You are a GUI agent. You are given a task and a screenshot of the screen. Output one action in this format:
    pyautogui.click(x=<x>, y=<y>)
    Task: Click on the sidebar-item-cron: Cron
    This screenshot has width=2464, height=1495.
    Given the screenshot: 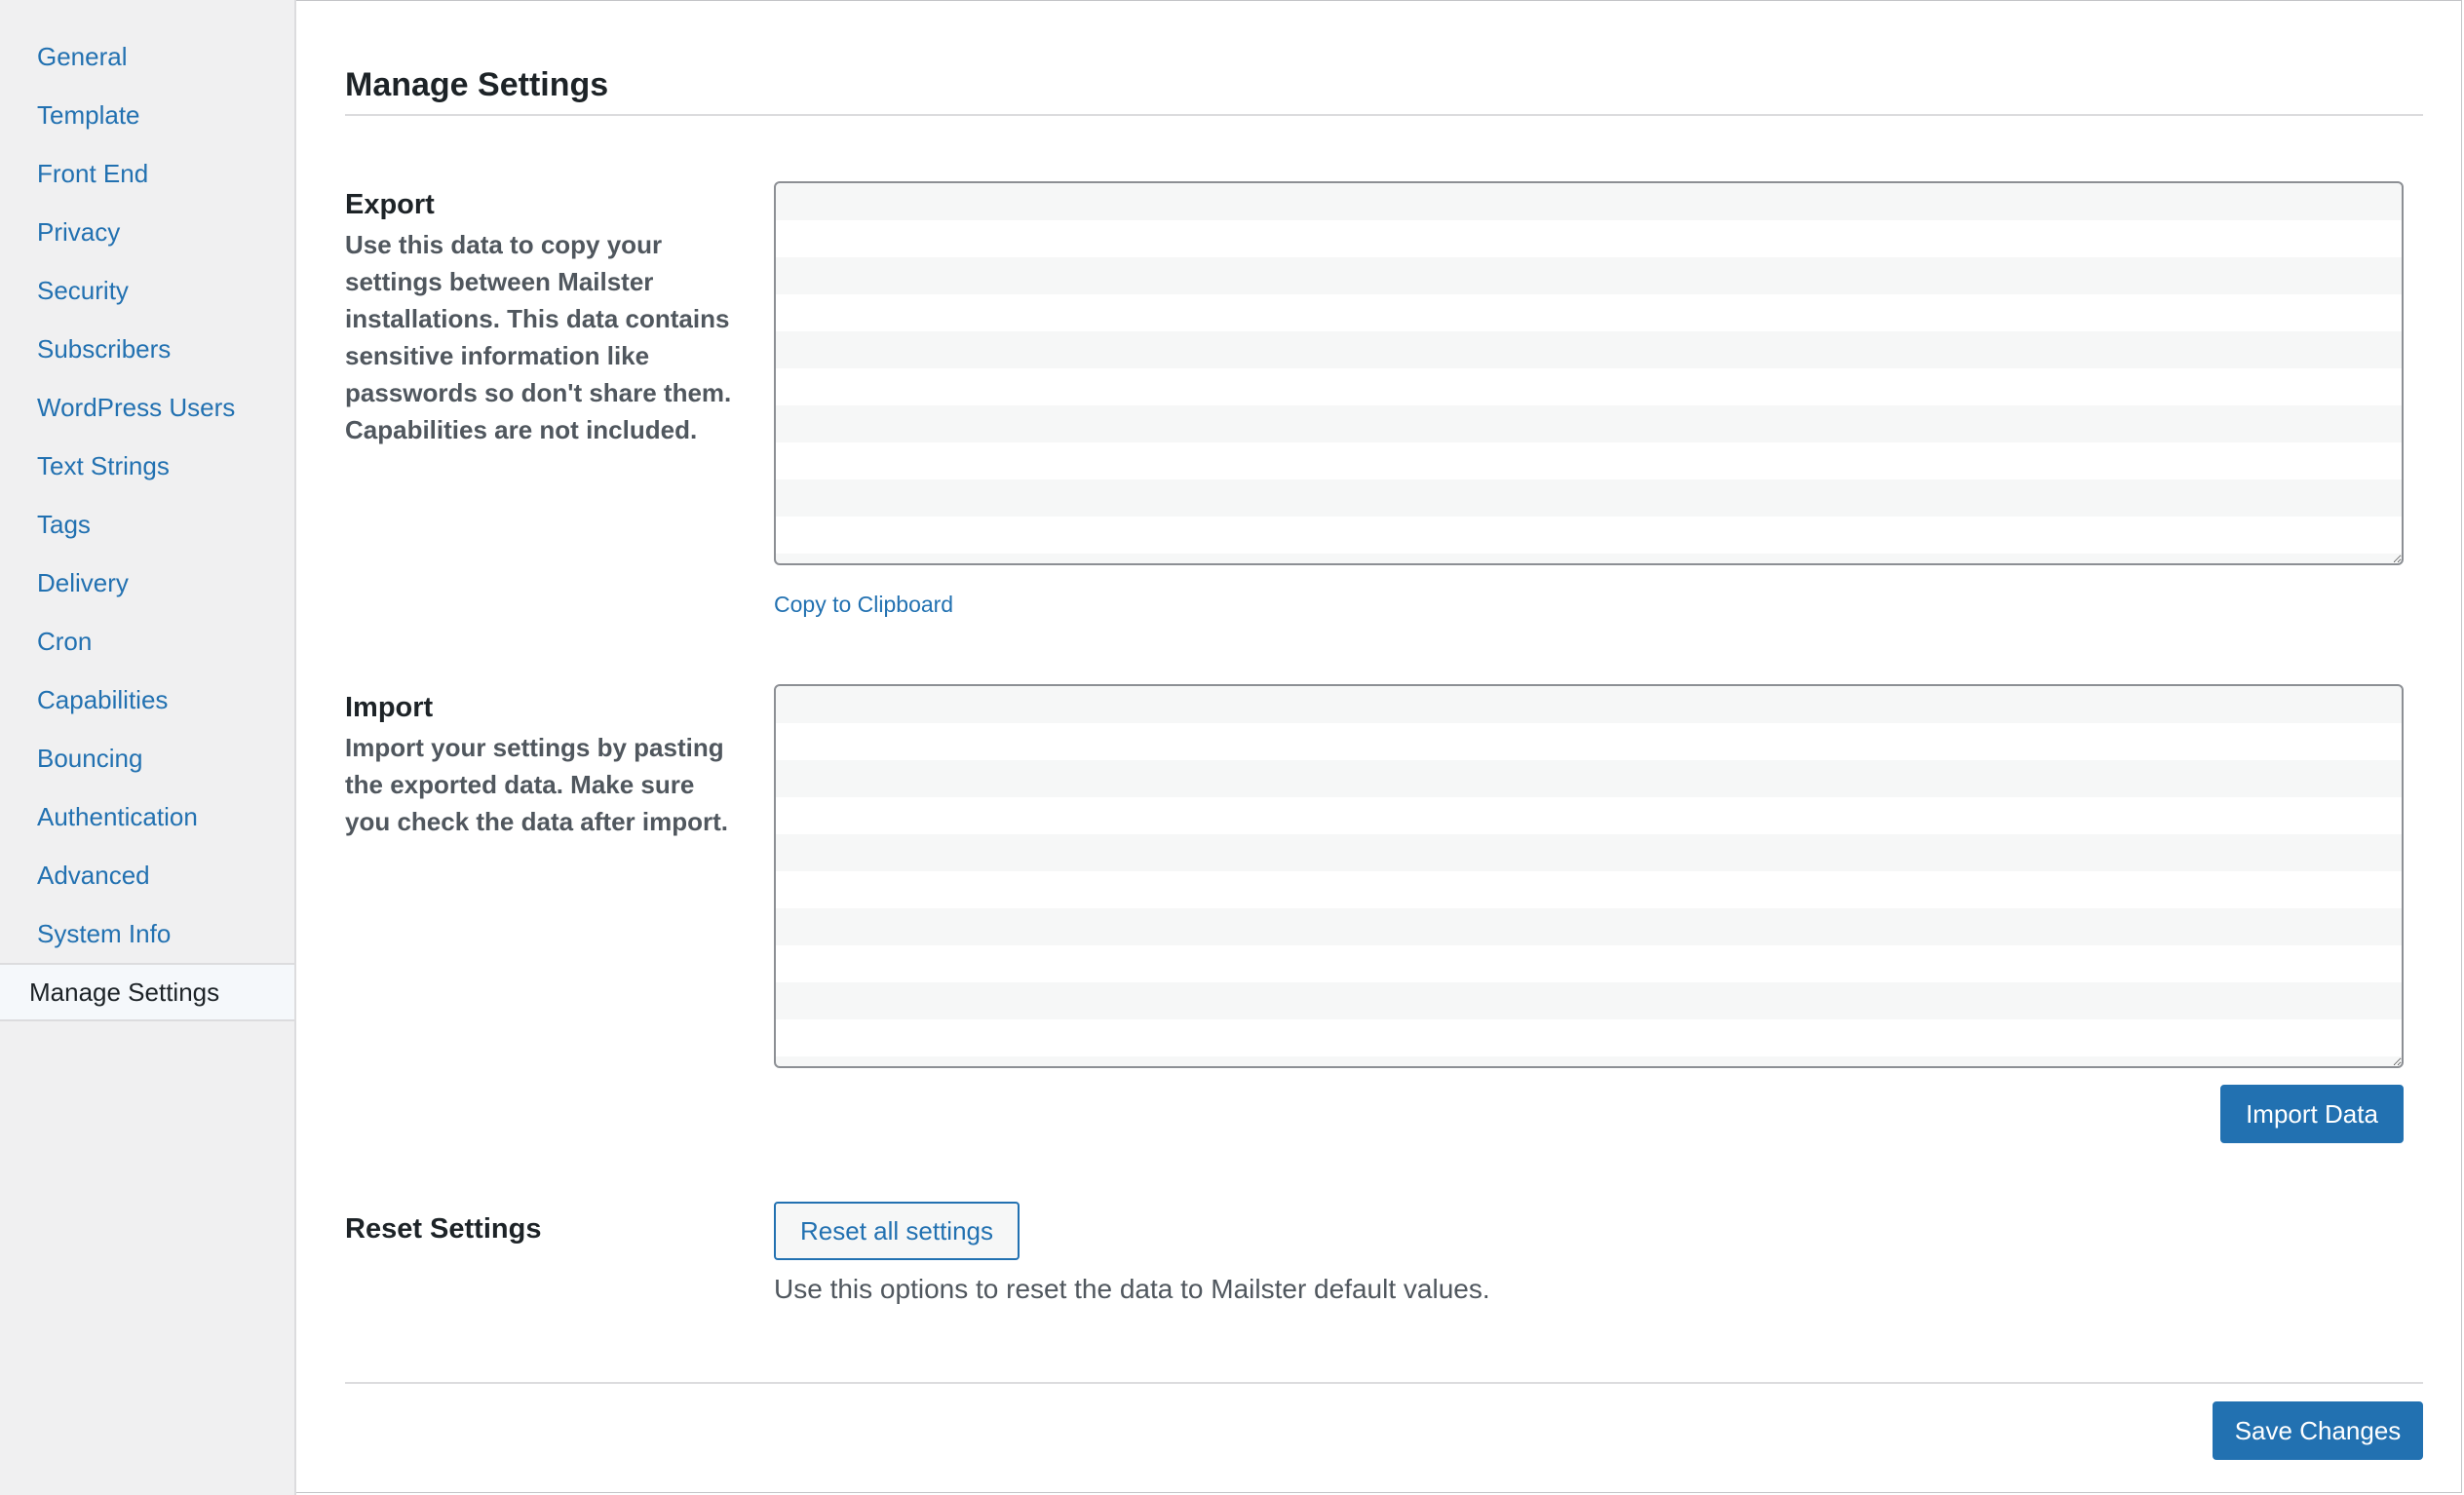 What is the action you would take?
    pyautogui.click(x=147, y=641)
    